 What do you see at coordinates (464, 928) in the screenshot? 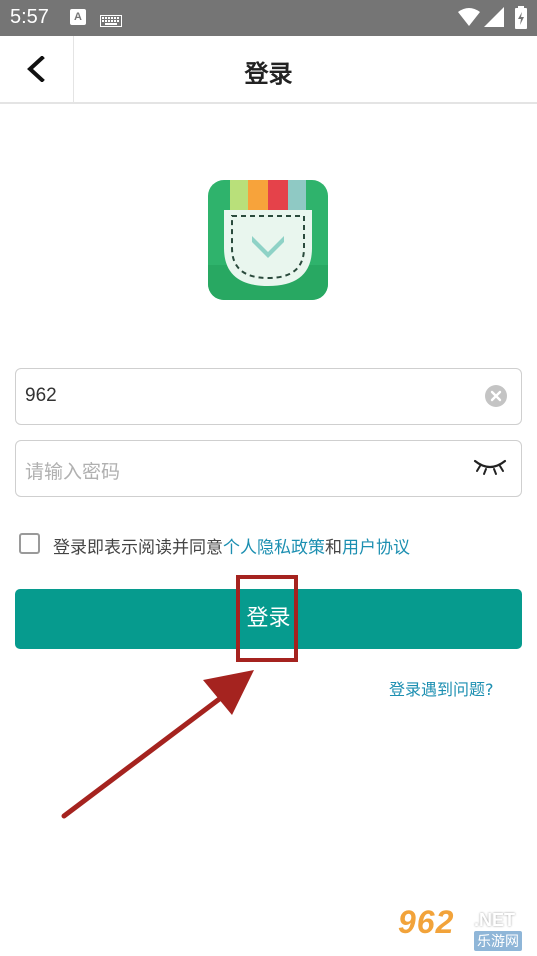
I see `site-watermark: 962 .NET 乐游网` at bounding box center [464, 928].